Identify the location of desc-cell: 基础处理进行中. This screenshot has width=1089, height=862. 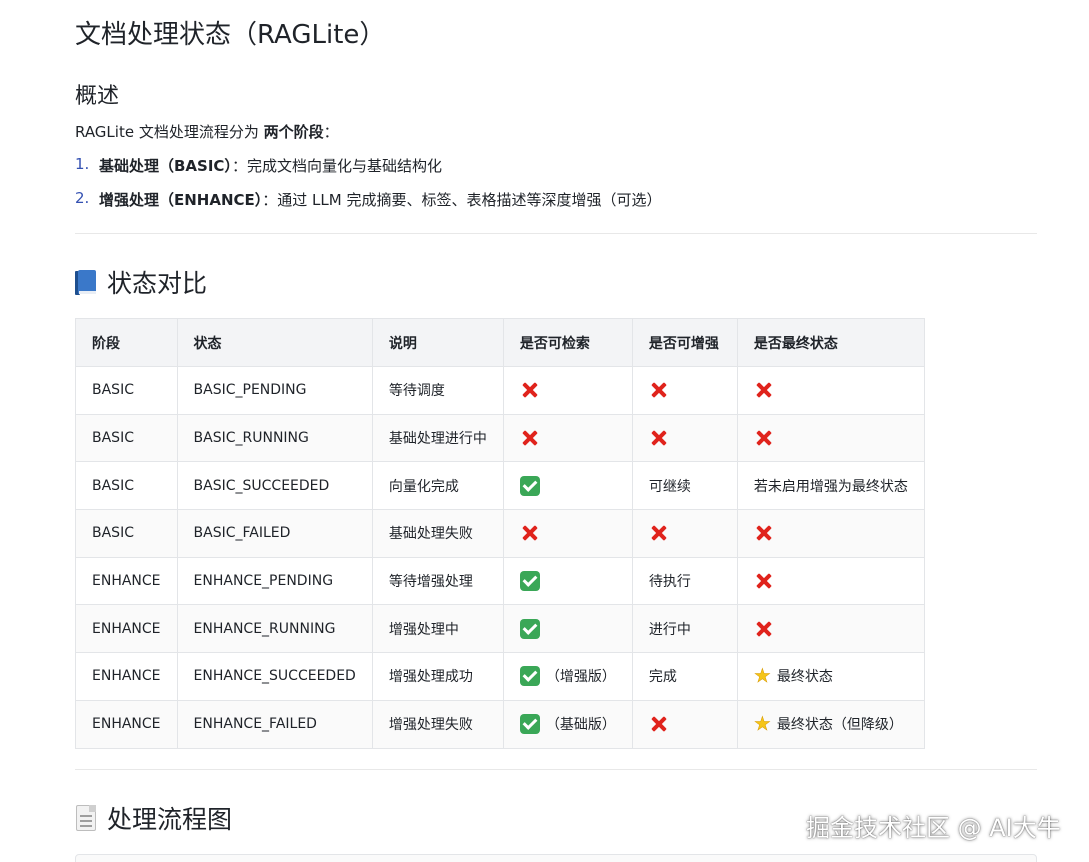
(437, 438).